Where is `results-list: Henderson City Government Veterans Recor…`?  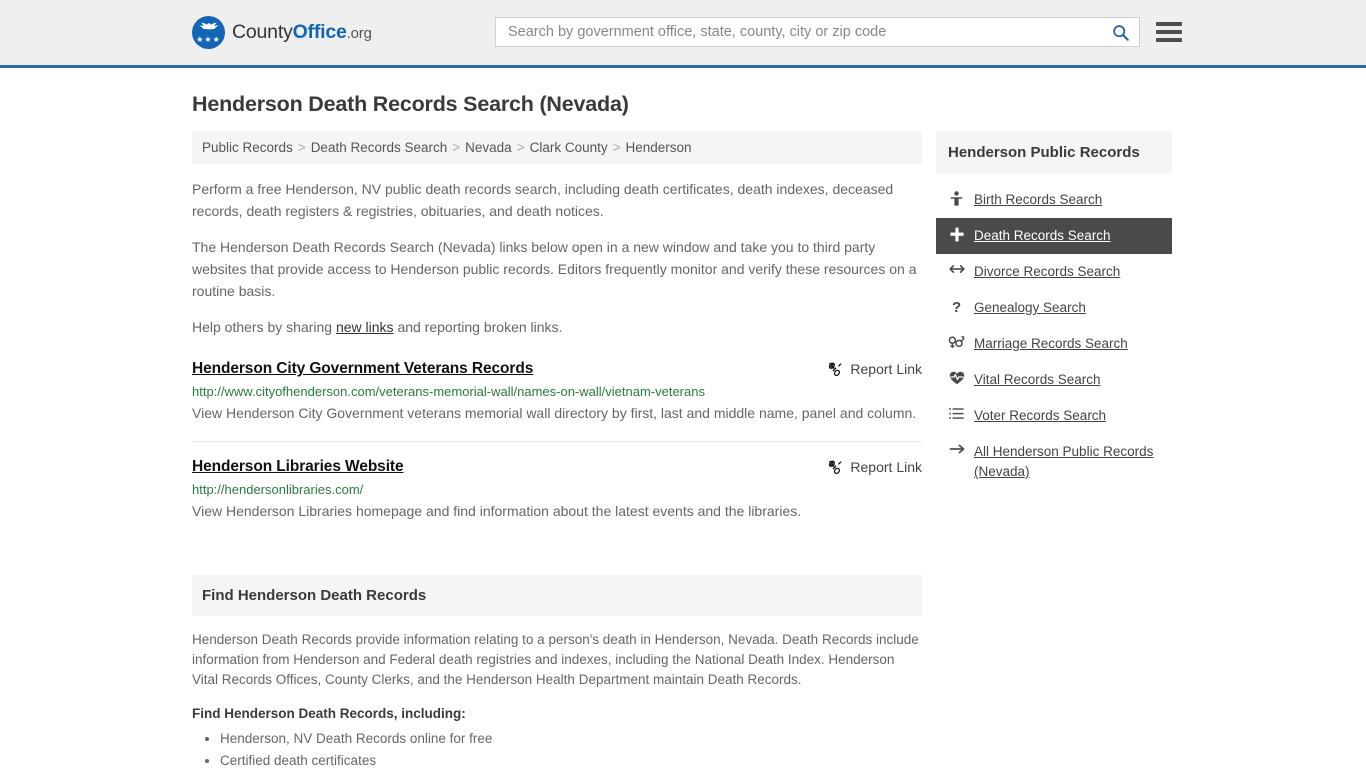
results-list: Henderson City Government Veterans Recor… is located at coordinates (557, 449).